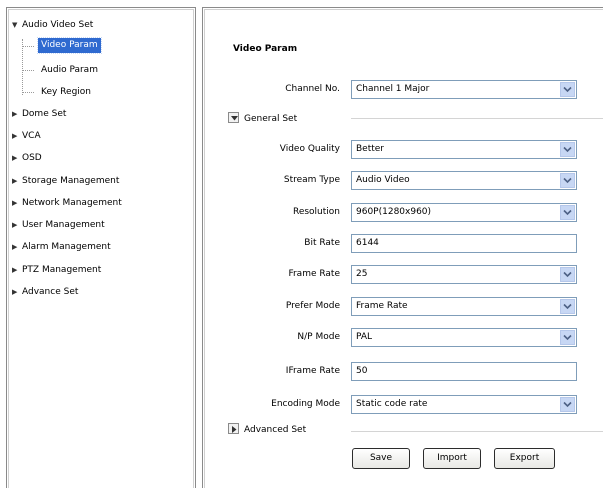 This screenshot has height=488, width=603. I want to click on tree-item-advance-set: ▶ Advance Set, so click(45, 292).